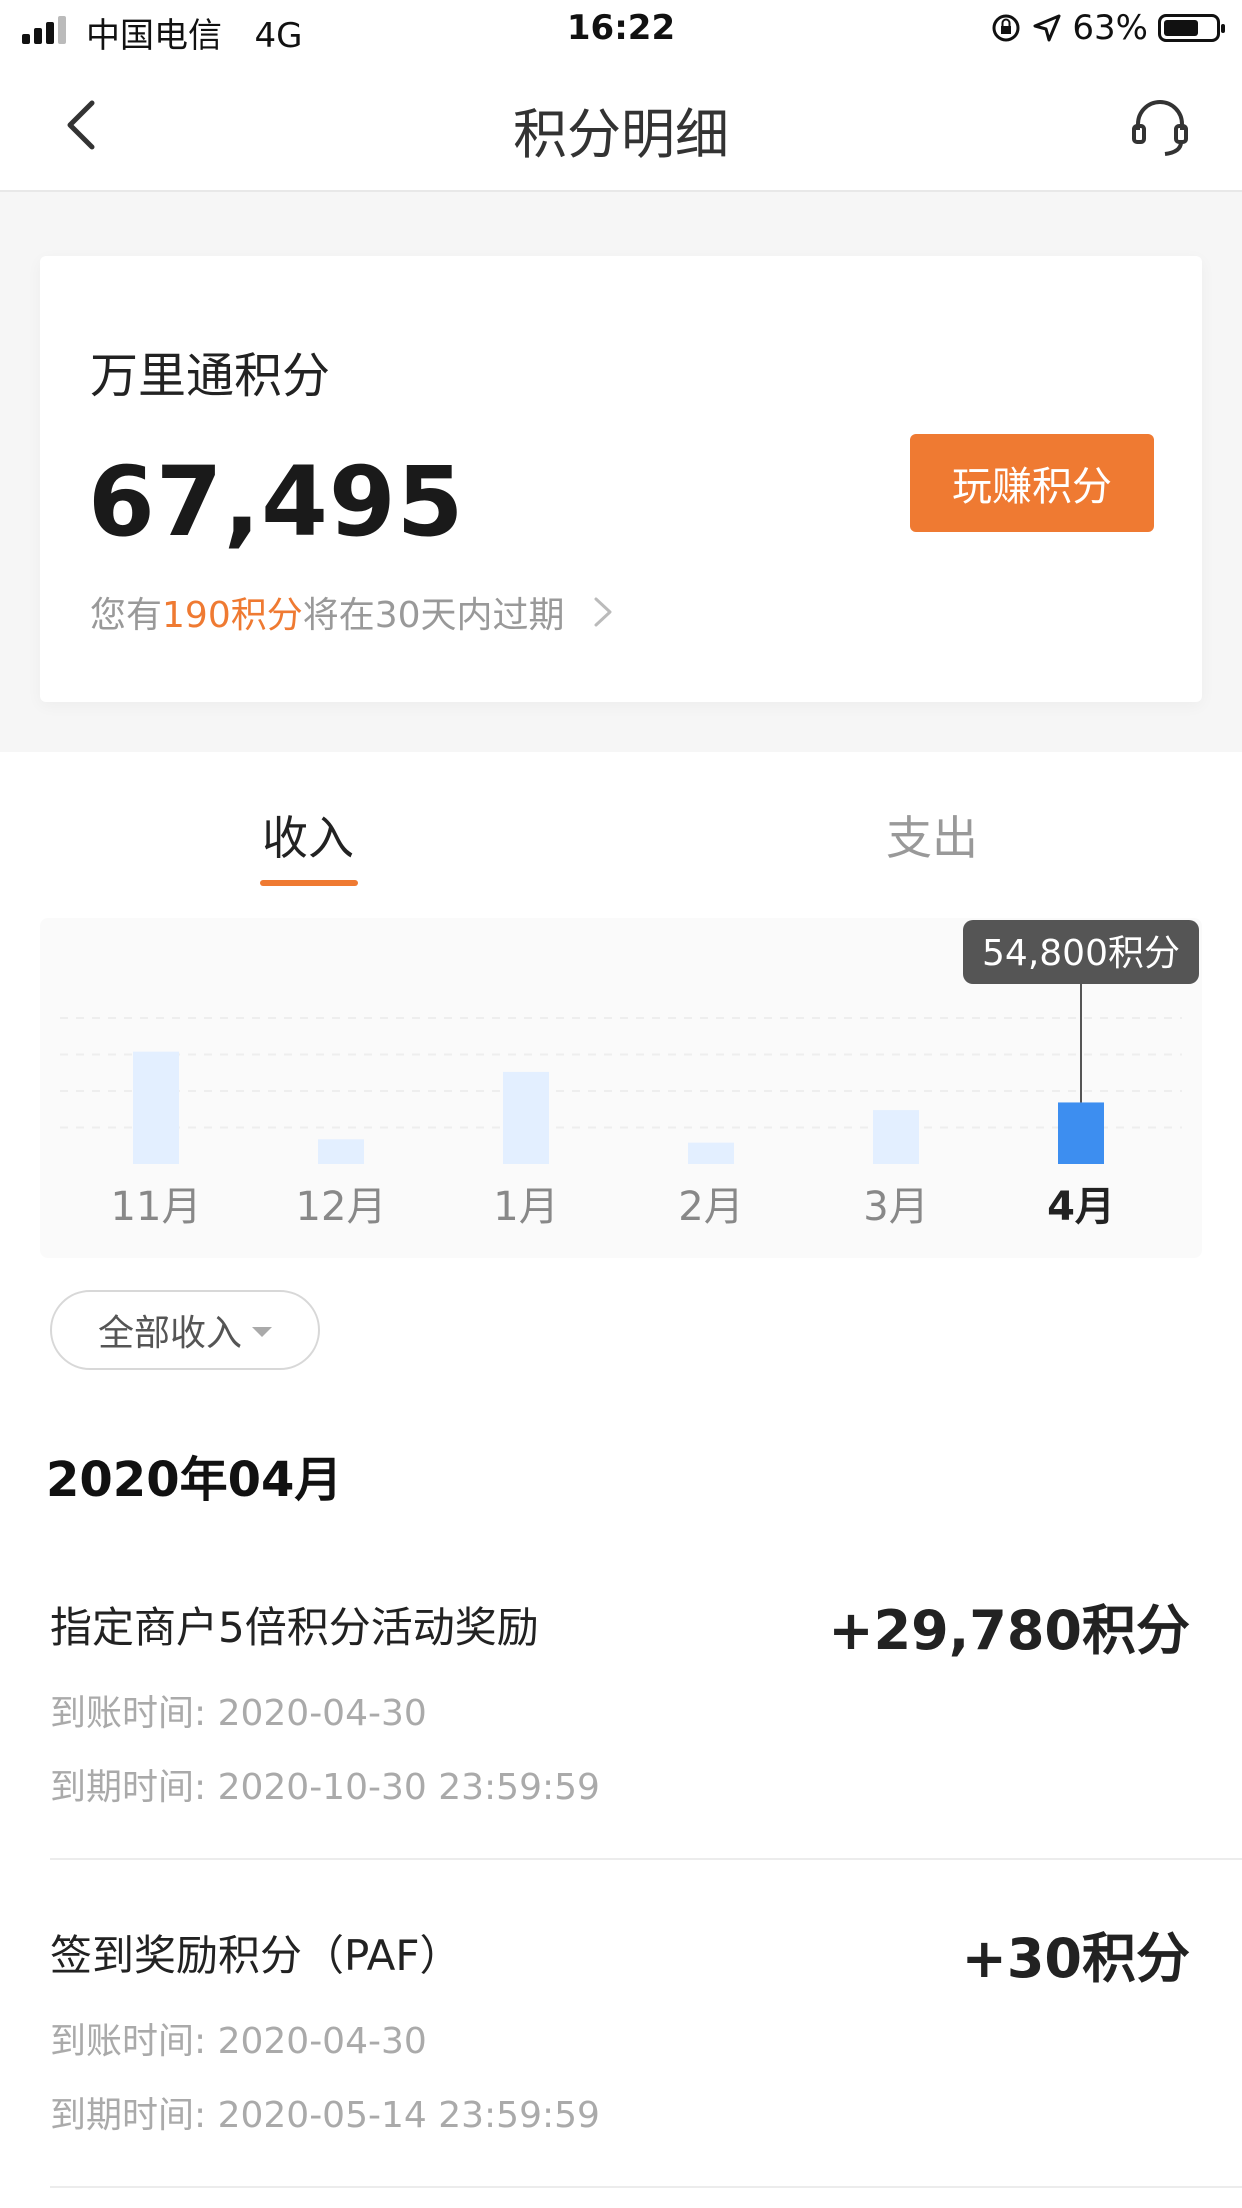  What do you see at coordinates (621, 134) in the screenshot?
I see `page-title: 积分明细` at bounding box center [621, 134].